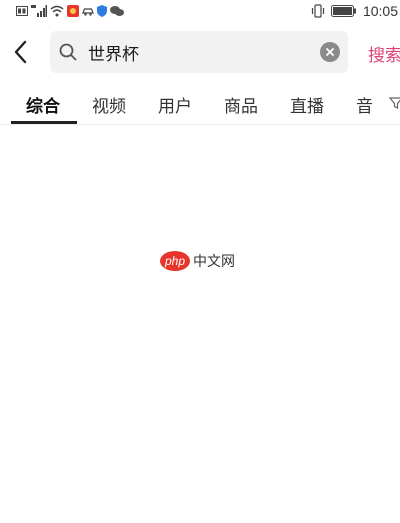 The width and height of the screenshot is (400, 523). I want to click on tab-comprehensive: 综合, so click(43, 104).